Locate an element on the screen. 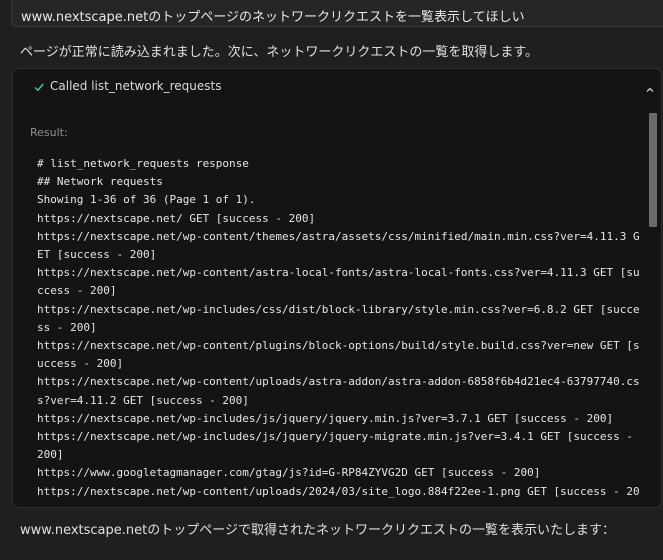  result-scrollbar is located at coordinates (653, 311).